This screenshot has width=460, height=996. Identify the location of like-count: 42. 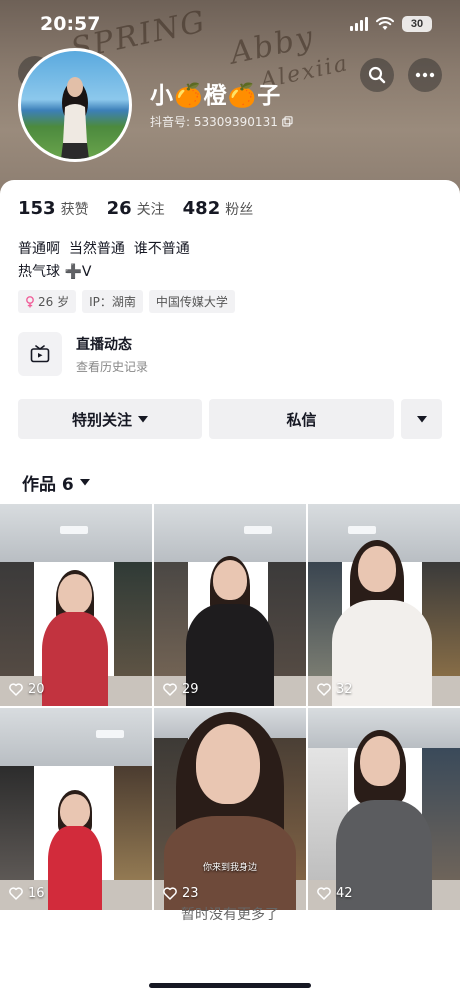
(335, 893).